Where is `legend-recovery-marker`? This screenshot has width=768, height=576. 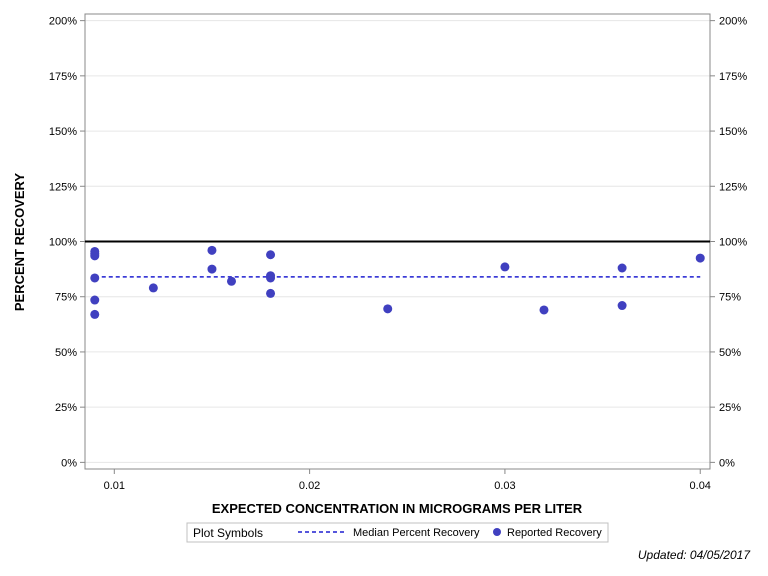
legend-recovery-marker is located at coordinates (497, 532).